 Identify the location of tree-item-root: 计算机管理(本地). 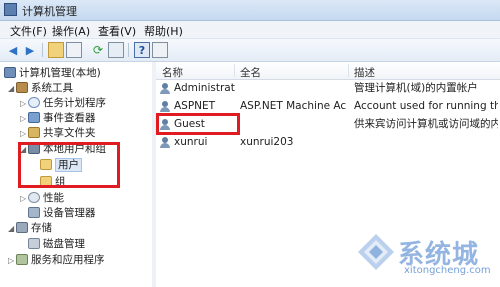
(52, 73).